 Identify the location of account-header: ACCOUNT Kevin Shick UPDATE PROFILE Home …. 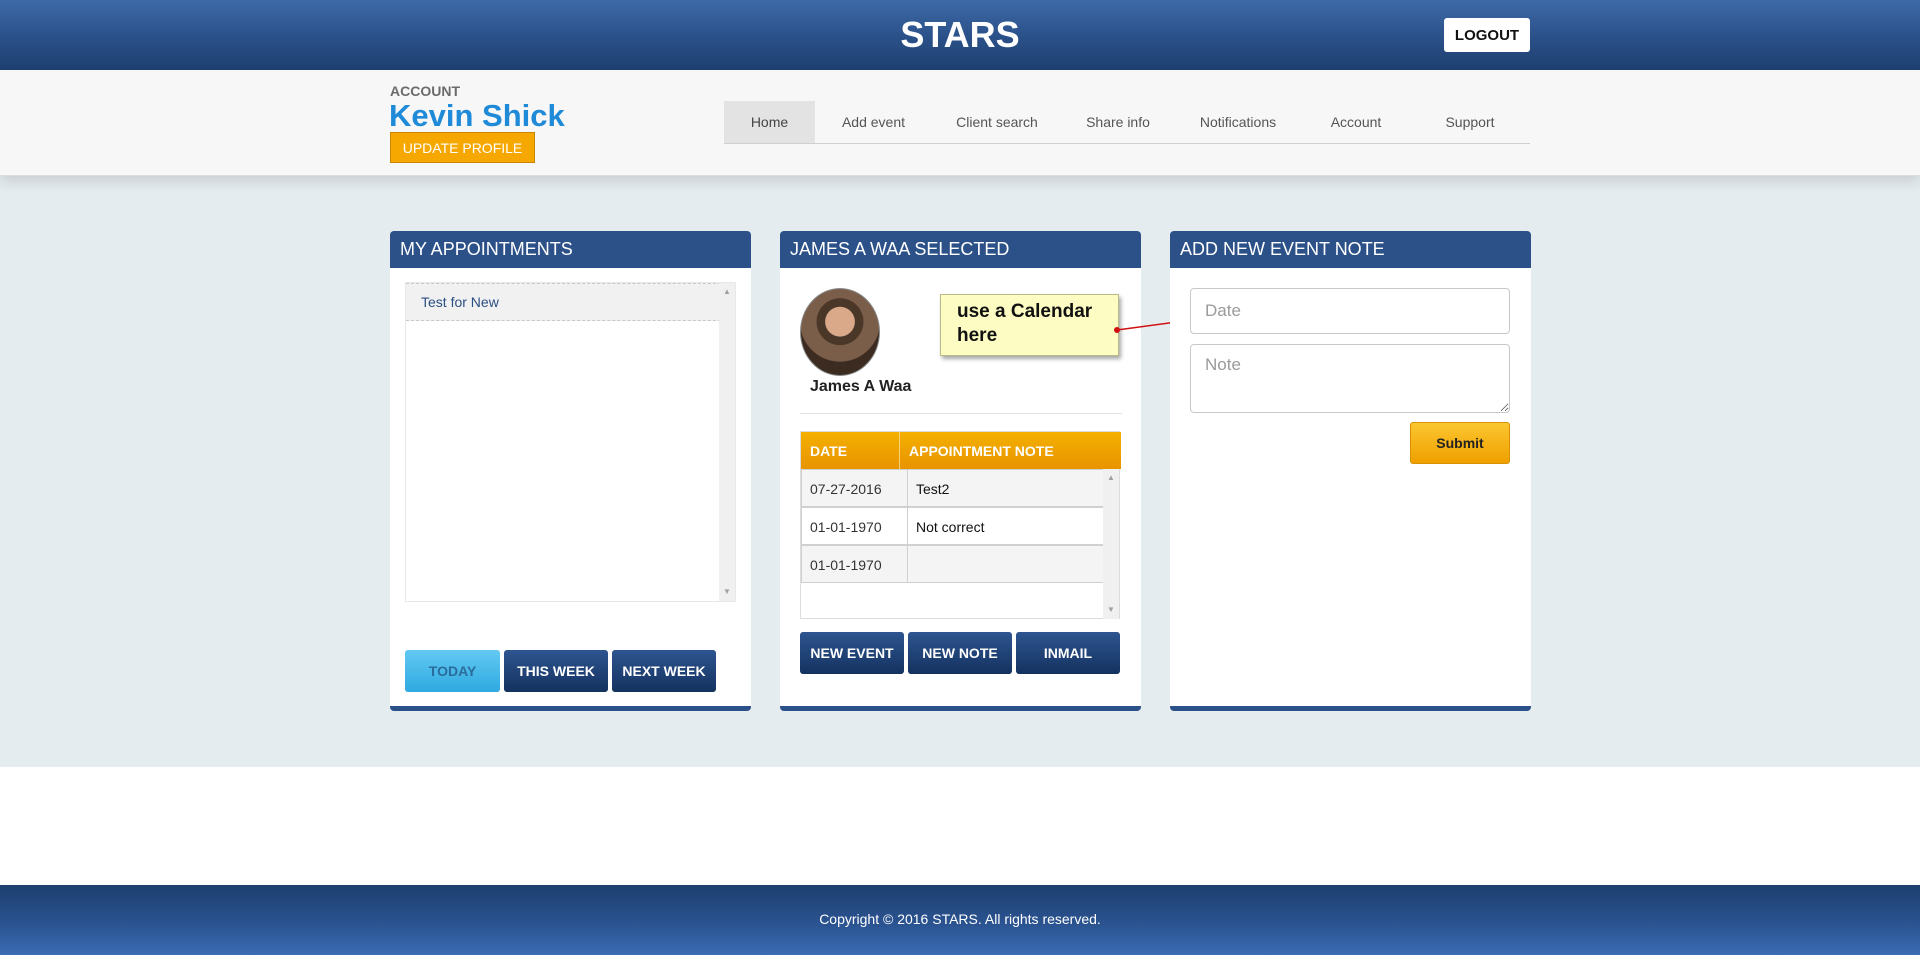
(960, 123).